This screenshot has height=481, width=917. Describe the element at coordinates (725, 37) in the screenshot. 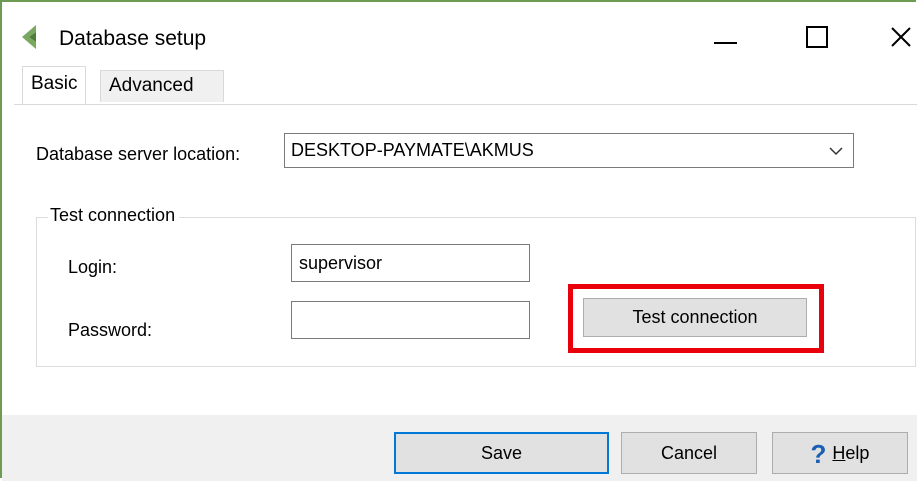

I see `minimize-button` at that location.